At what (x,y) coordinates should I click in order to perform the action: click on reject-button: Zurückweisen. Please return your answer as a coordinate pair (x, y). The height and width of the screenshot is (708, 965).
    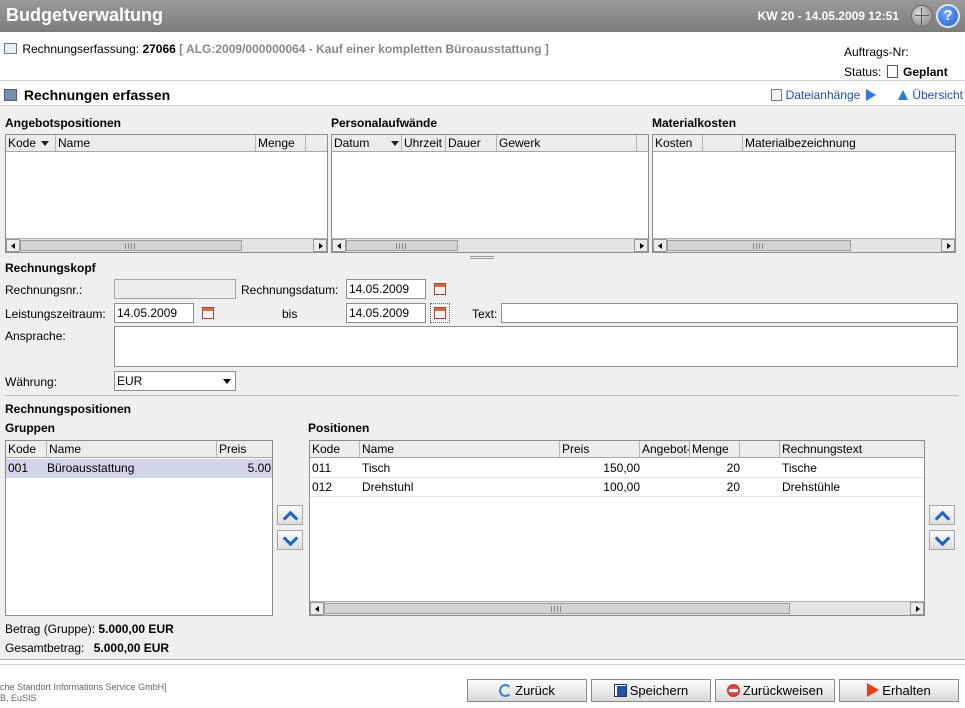
    Looking at the image, I should click on (775, 690).